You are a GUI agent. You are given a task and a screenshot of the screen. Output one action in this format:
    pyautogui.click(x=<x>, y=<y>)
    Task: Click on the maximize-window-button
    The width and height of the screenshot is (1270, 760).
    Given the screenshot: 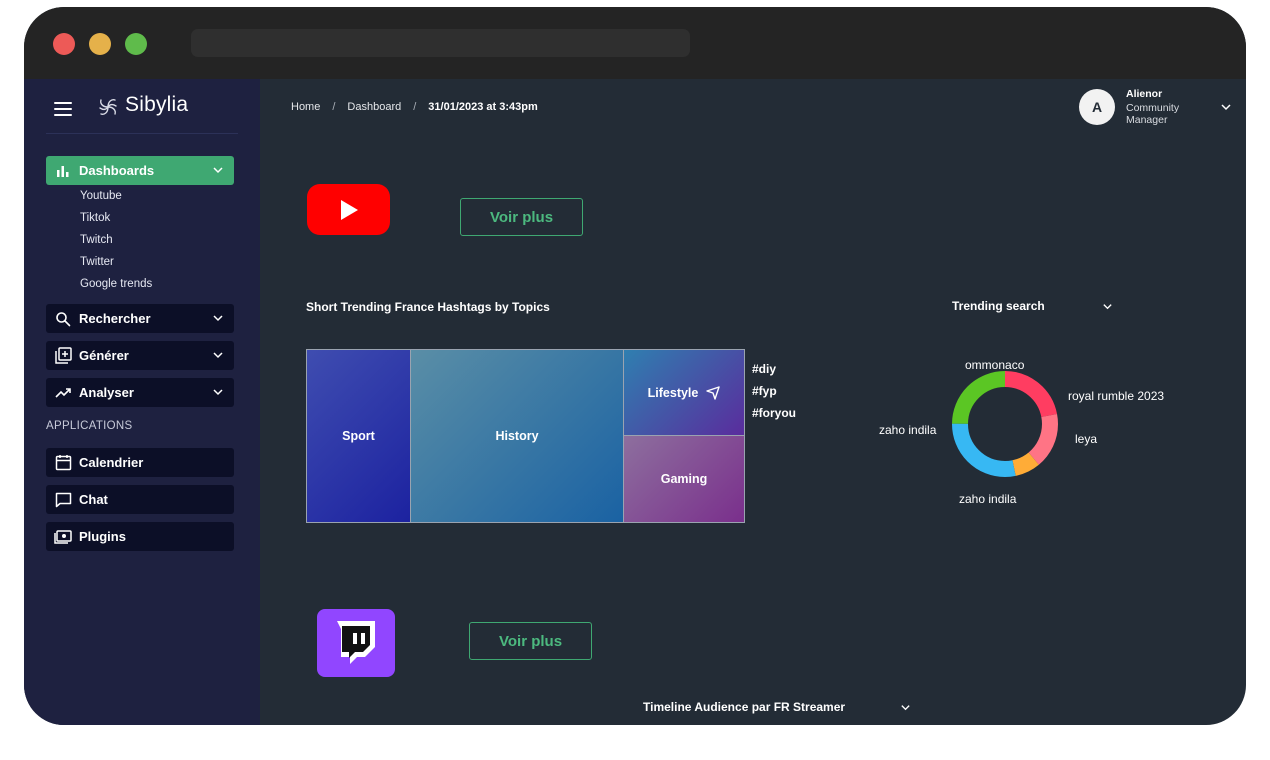 What is the action you would take?
    pyautogui.click(x=136, y=44)
    